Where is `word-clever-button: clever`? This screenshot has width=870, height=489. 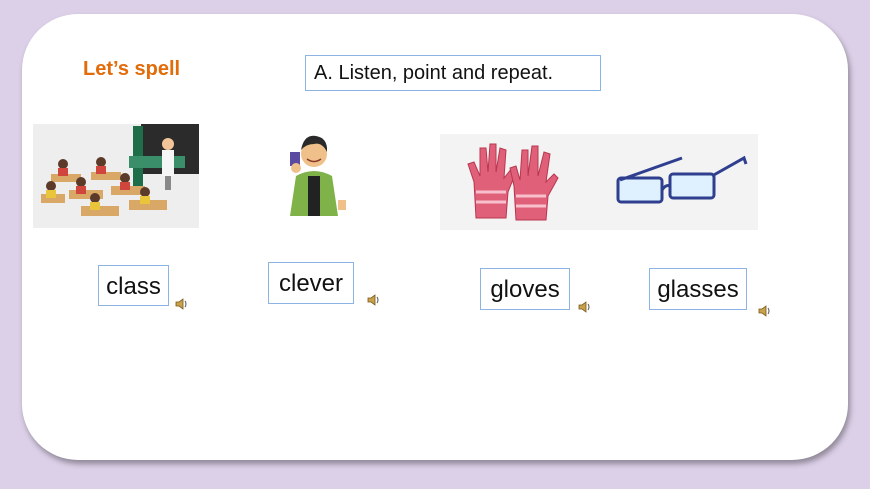
word-clever-button: clever is located at coordinates (311, 283).